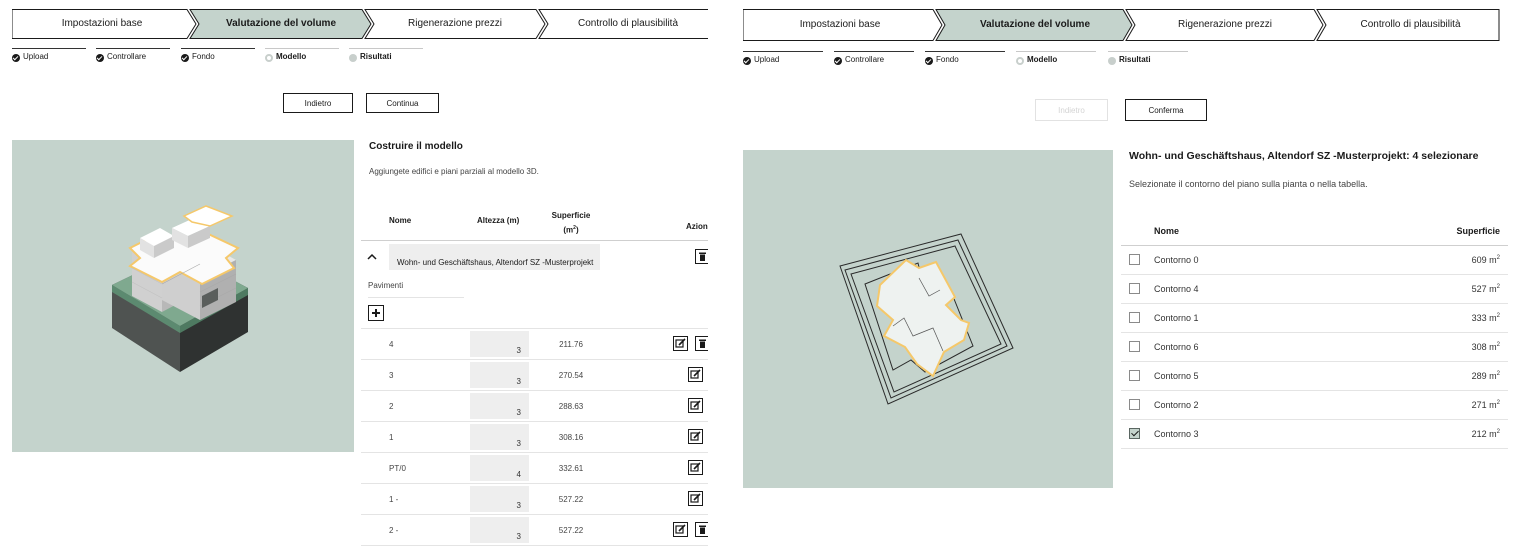 Image resolution: width=1517 pixels, height=546 pixels. Describe the element at coordinates (571, 437) in the screenshot. I see `floor-area: 308.16` at that location.